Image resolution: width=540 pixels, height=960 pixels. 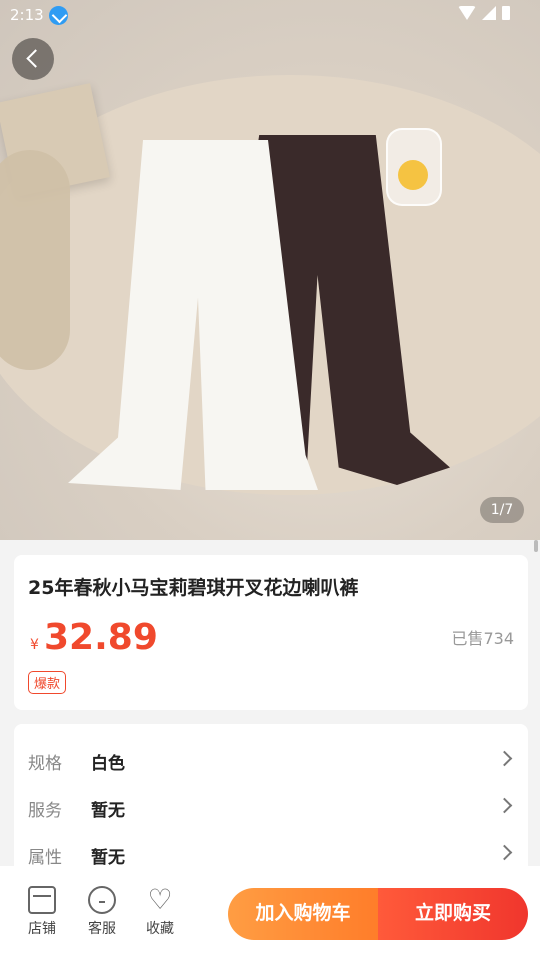 I want to click on spec-row-service: 服务 暂无, so click(x=271, y=806).